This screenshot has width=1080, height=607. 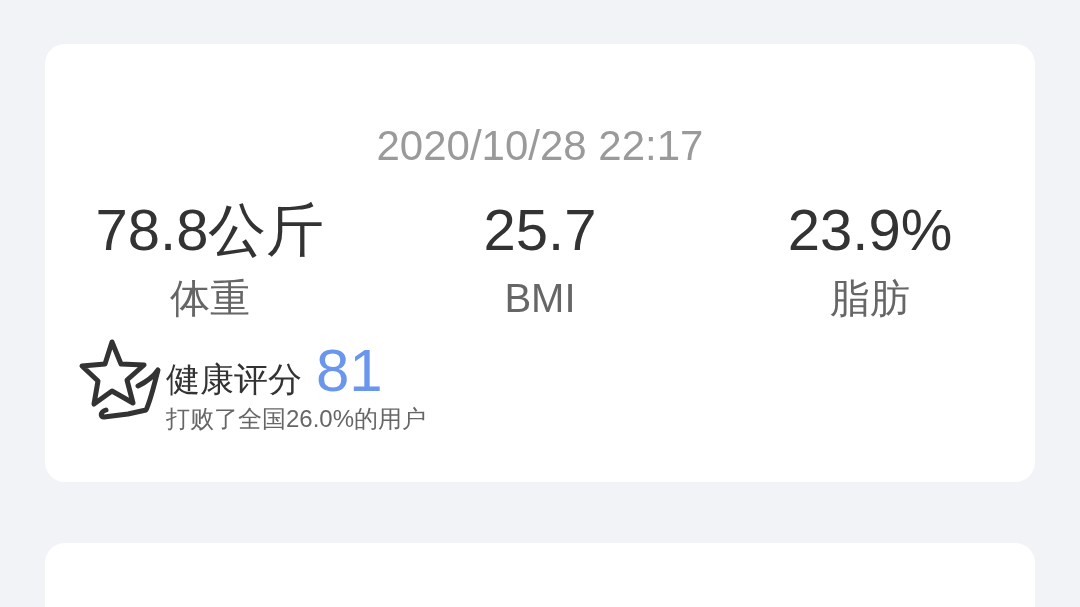 What do you see at coordinates (120, 378) in the screenshot?
I see `star-icon` at bounding box center [120, 378].